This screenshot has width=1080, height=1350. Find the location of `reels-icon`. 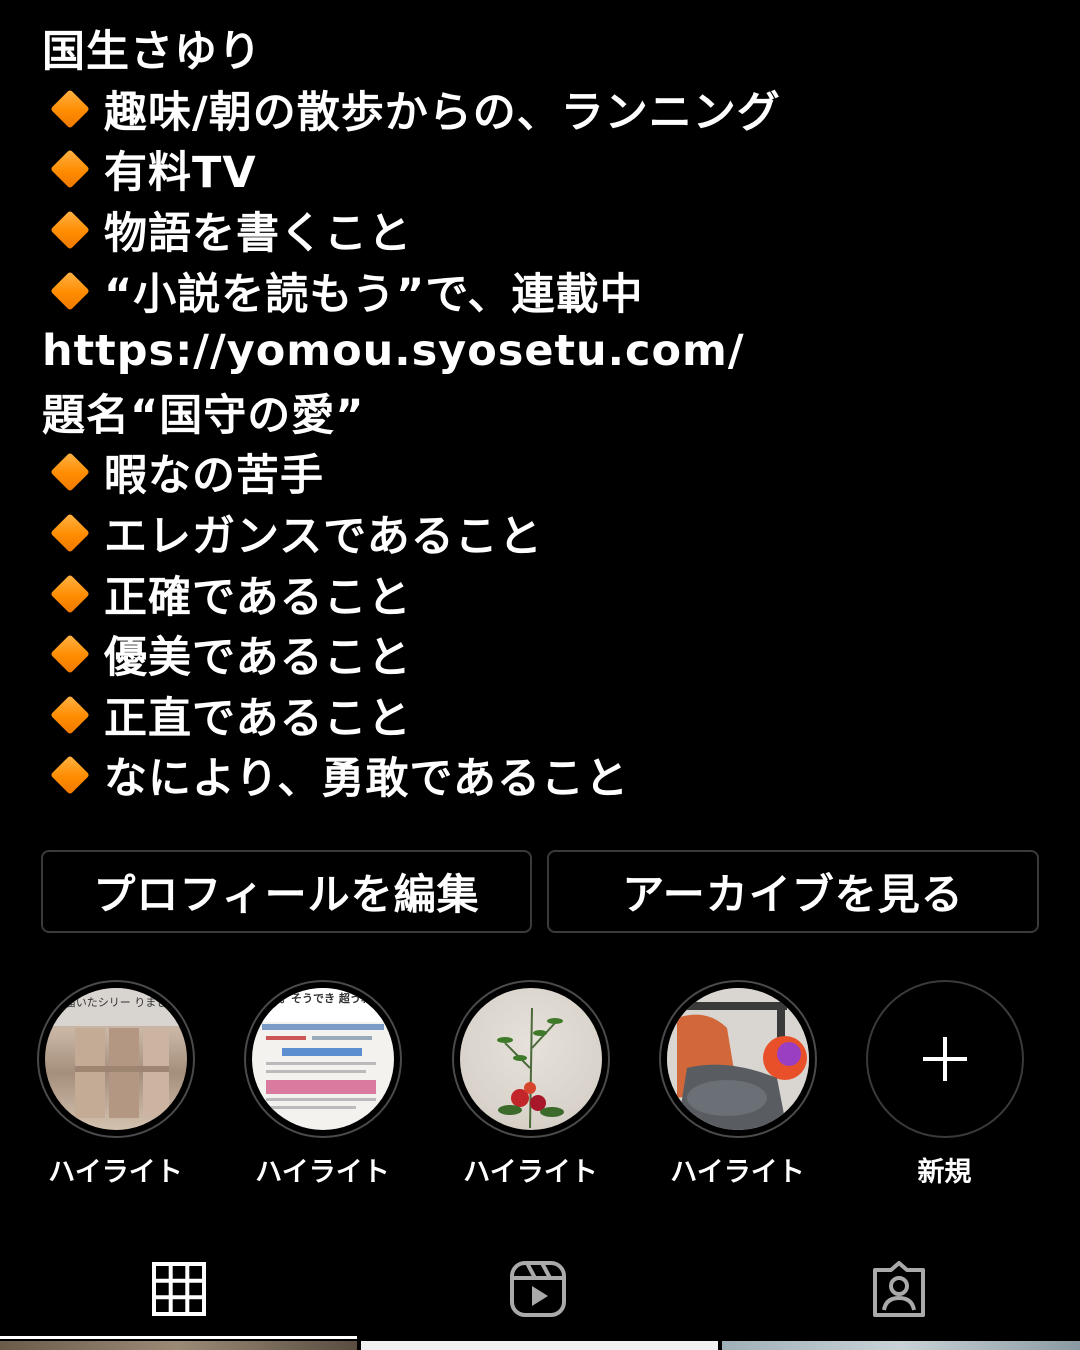

reels-icon is located at coordinates (538, 1289).